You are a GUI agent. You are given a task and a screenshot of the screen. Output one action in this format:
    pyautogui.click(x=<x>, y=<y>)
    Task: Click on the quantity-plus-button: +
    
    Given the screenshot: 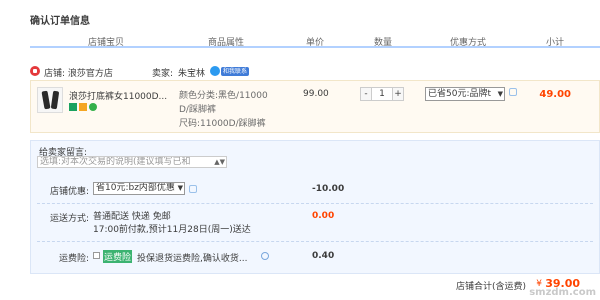 What is the action you would take?
    pyautogui.click(x=398, y=94)
    